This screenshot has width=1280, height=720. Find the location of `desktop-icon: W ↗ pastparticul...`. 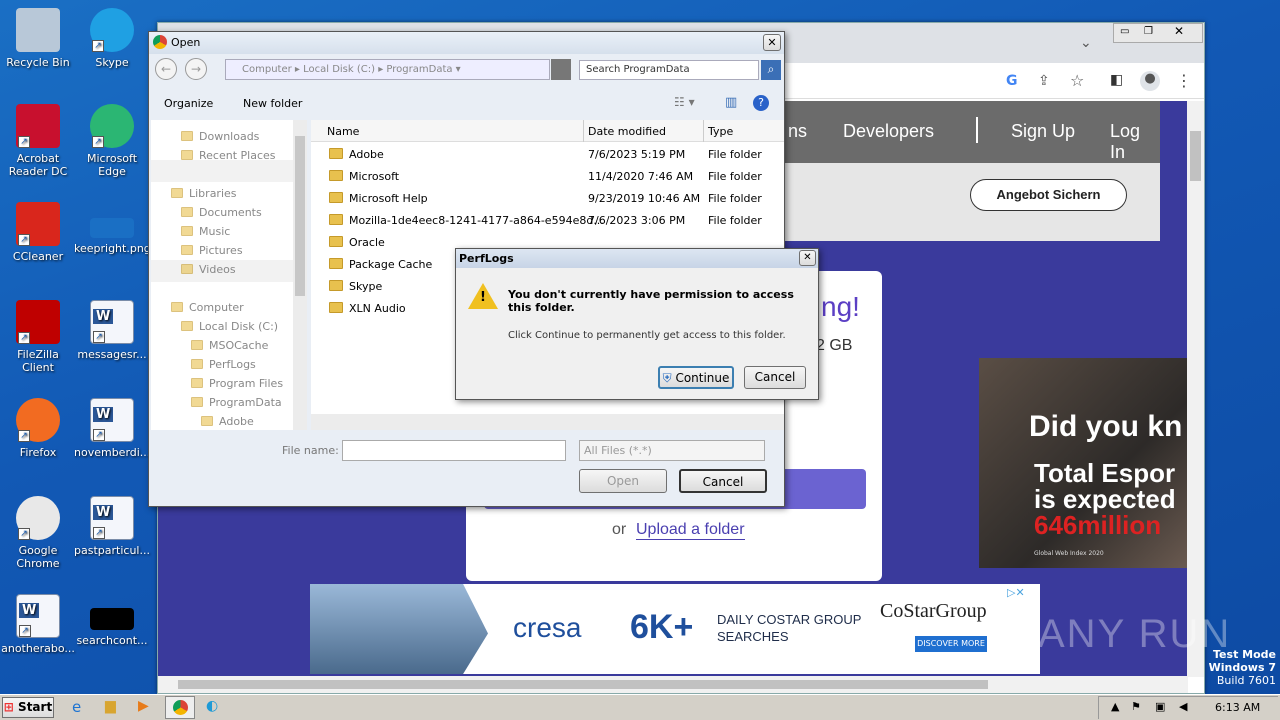

desktop-icon: W ↗ pastparticul... is located at coordinates (112, 526).